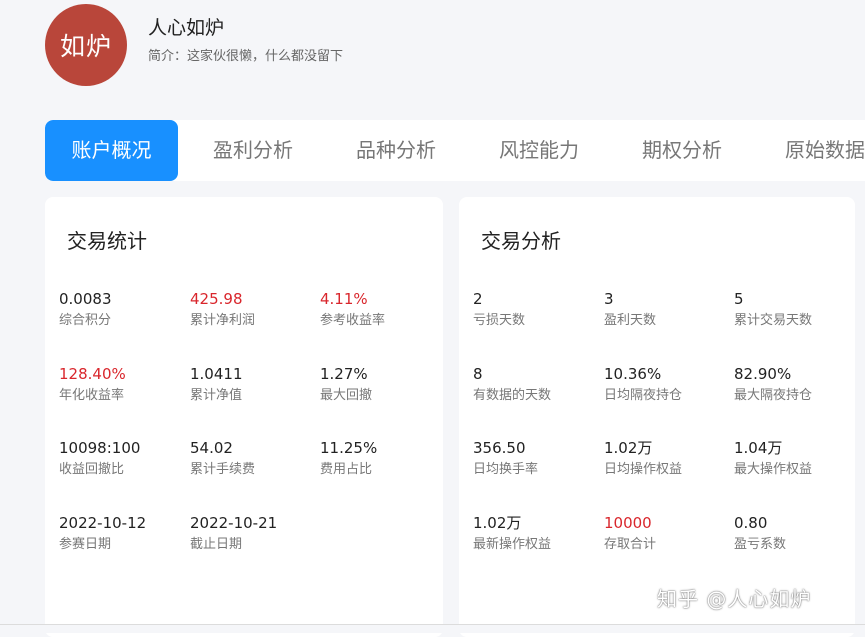 The width and height of the screenshot is (865, 637). I want to click on tab-variety-analysis: 品种分析, so click(396, 150).